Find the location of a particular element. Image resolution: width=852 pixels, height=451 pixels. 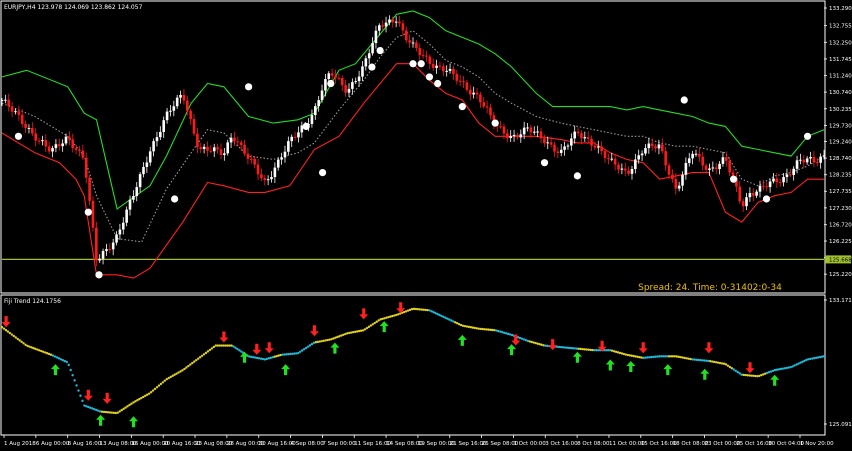

time-axis-label: 6 Aug 00:00 is located at coordinates (53, 444).